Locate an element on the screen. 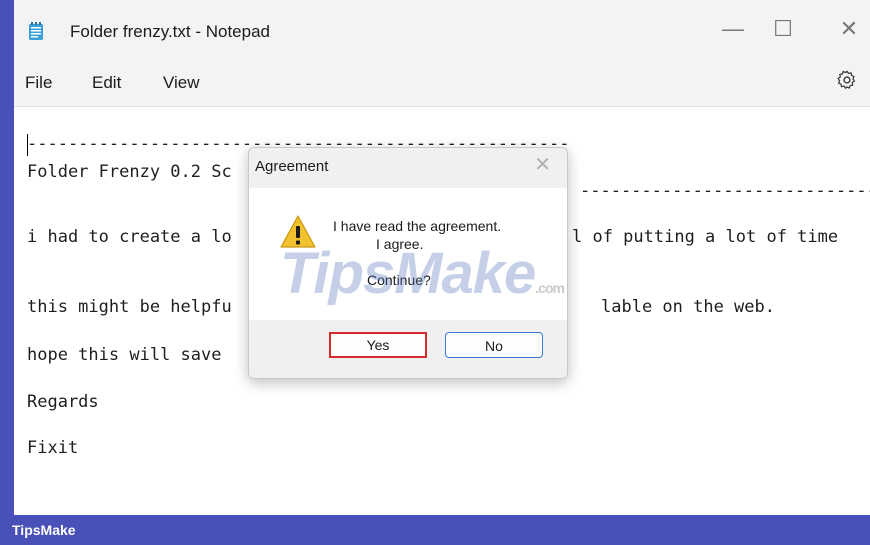 The height and width of the screenshot is (545, 870). yes-button: Yes is located at coordinates (378, 345).